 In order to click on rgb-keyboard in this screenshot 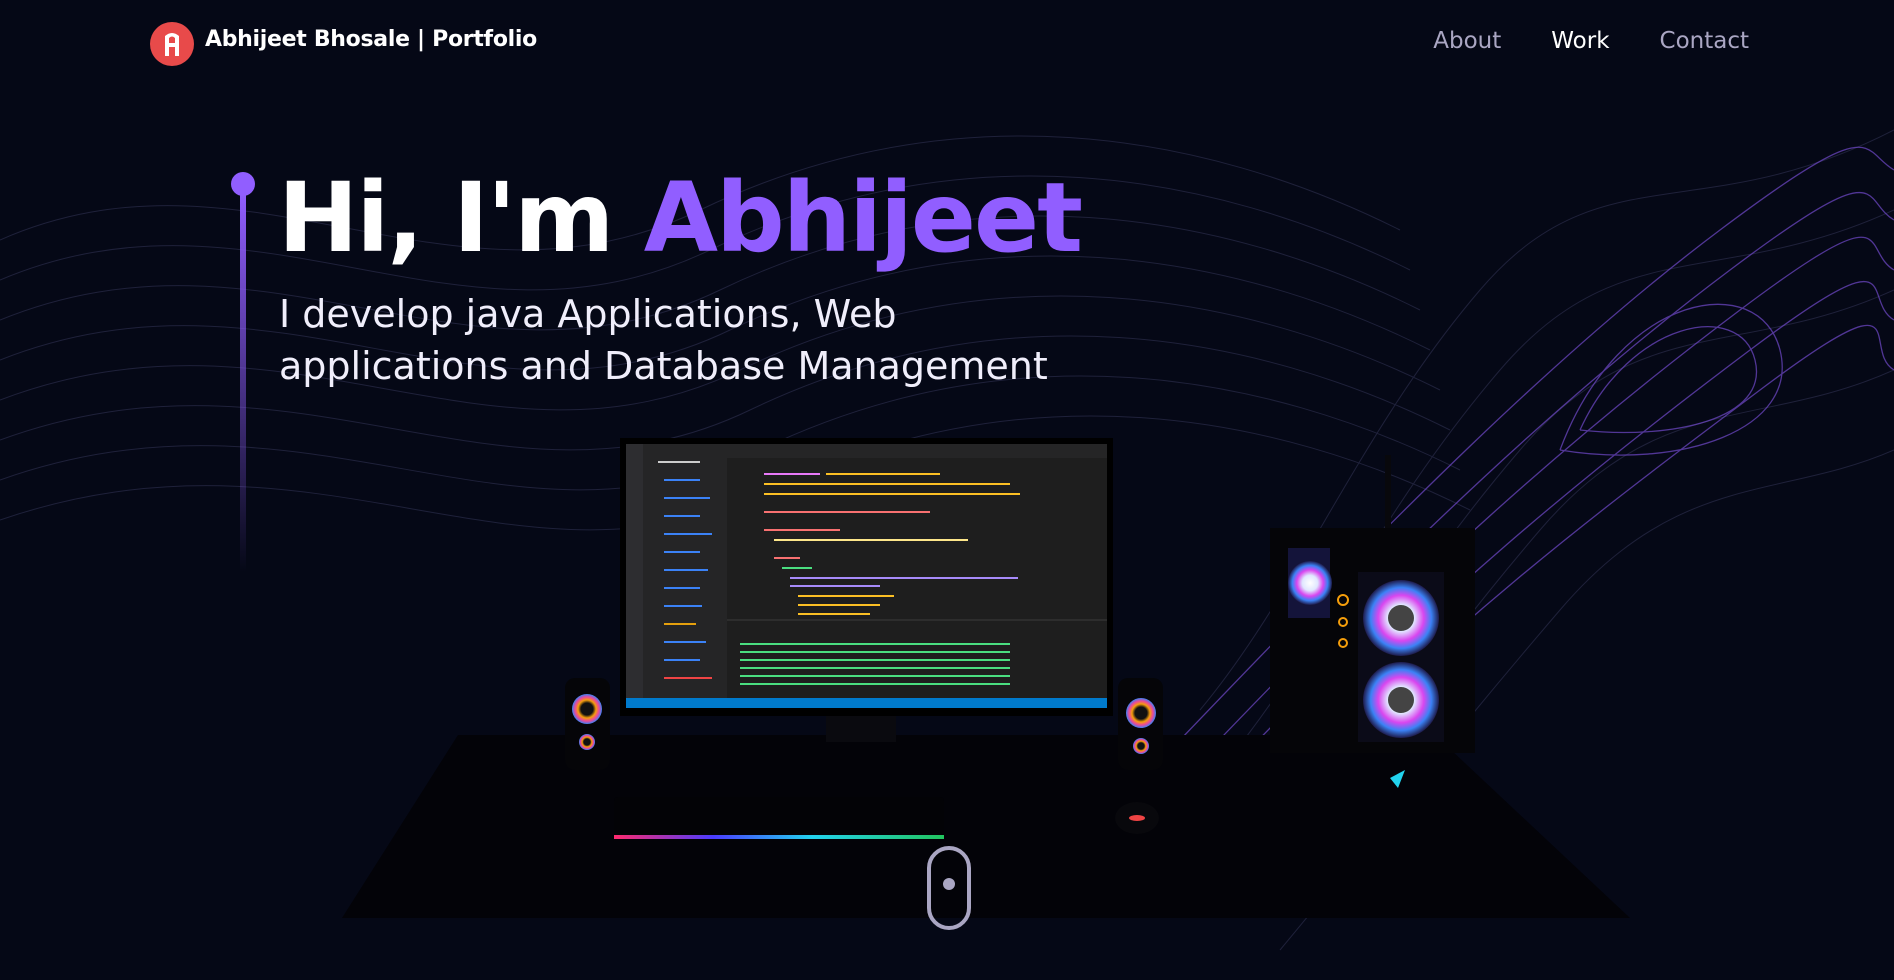, I will do `click(779, 818)`.